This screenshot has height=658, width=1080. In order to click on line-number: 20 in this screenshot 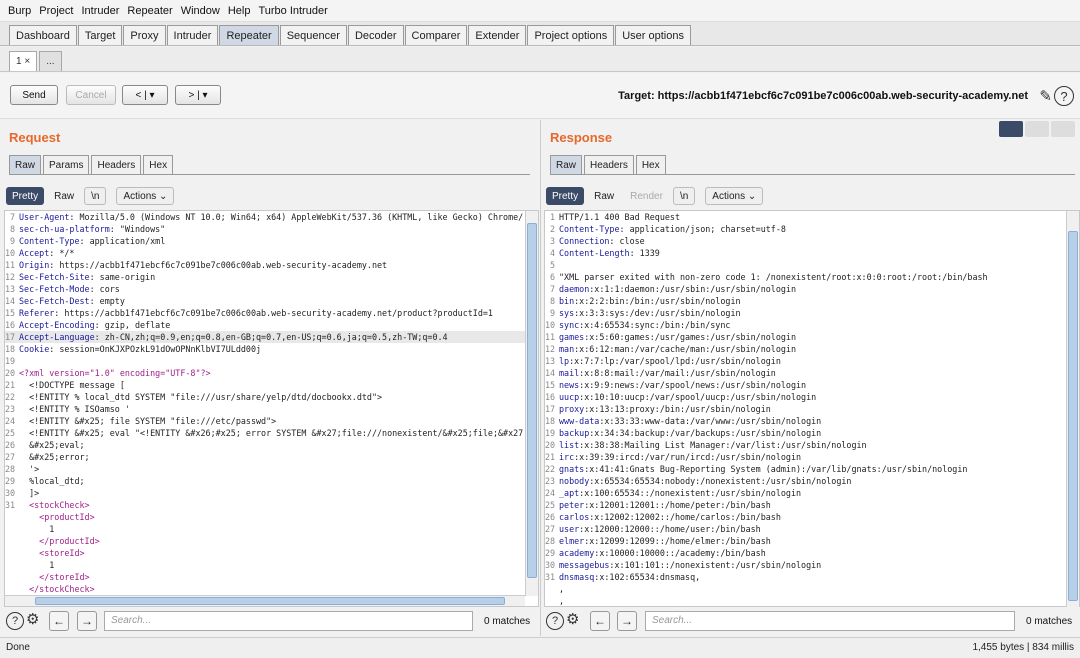, I will do `click(550, 445)`.